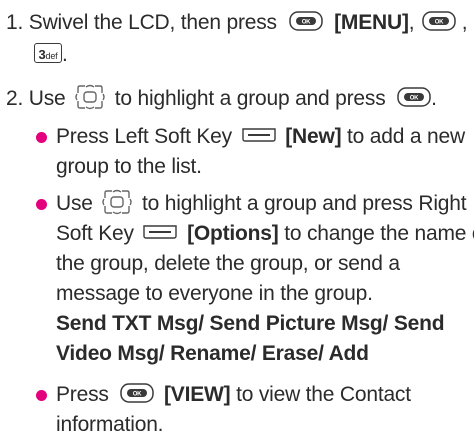 The width and height of the screenshot is (474, 448). What do you see at coordinates (212, 353) in the screenshot?
I see `bullet-2-line-6: Video Msg/ Rename/ Erase/ Add` at bounding box center [212, 353].